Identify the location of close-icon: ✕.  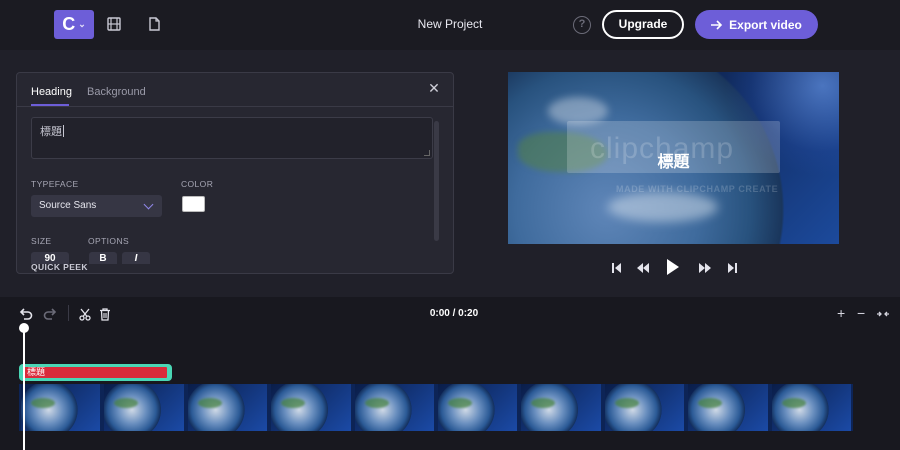
(434, 88).